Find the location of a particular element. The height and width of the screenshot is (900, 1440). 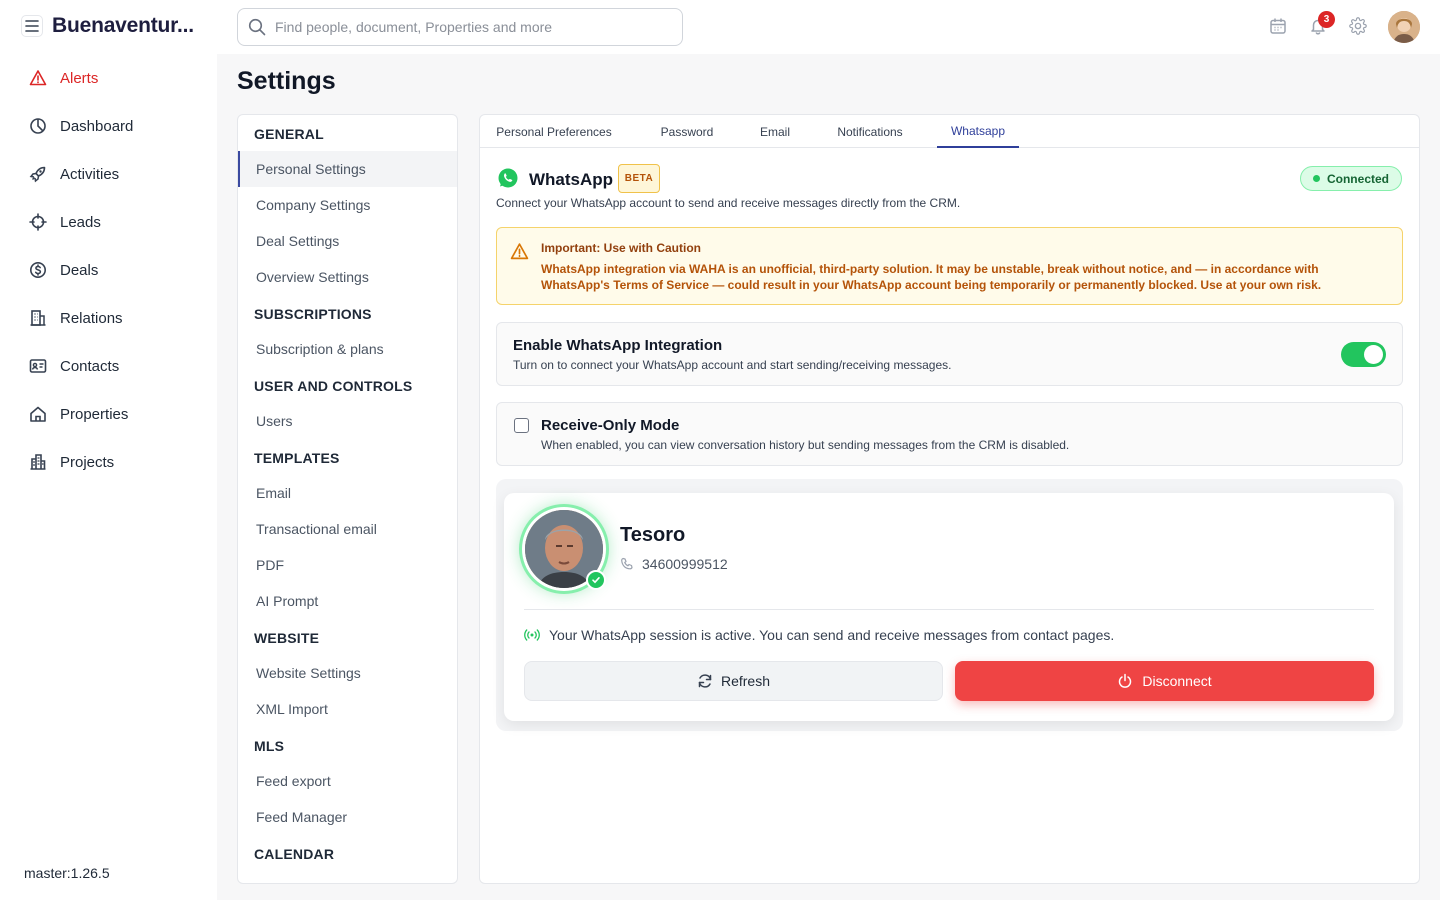

menu-link-transactional-email: Transactional email is located at coordinates (347, 529).